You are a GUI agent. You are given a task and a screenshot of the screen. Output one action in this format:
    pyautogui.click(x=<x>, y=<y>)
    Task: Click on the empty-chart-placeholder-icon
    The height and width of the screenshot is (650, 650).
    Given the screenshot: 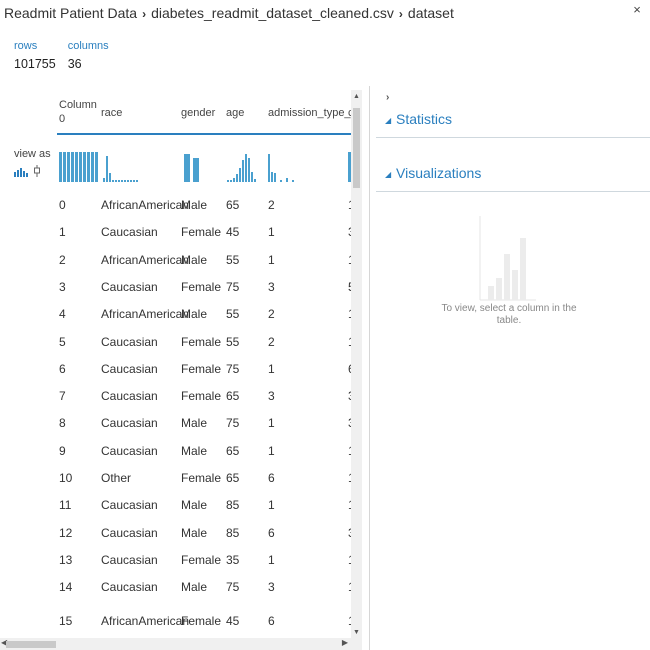 What is the action you would take?
    pyautogui.click(x=512, y=259)
    